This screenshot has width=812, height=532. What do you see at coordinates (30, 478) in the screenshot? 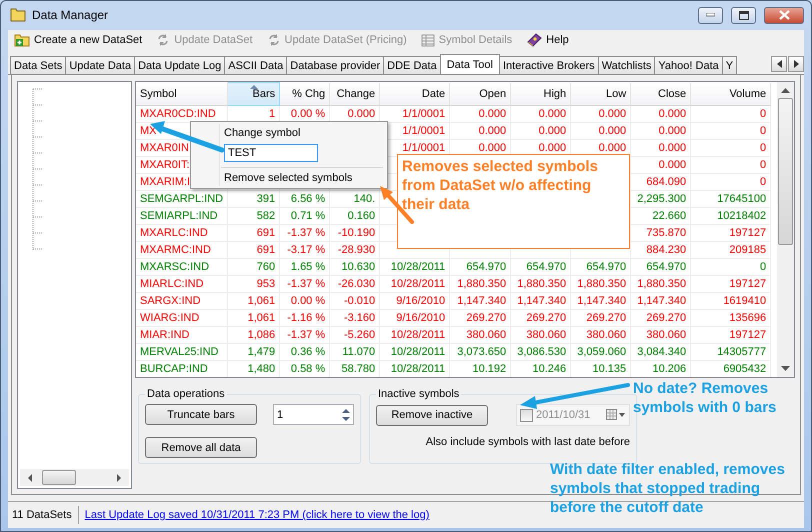
I see `scroll-left-icon` at bounding box center [30, 478].